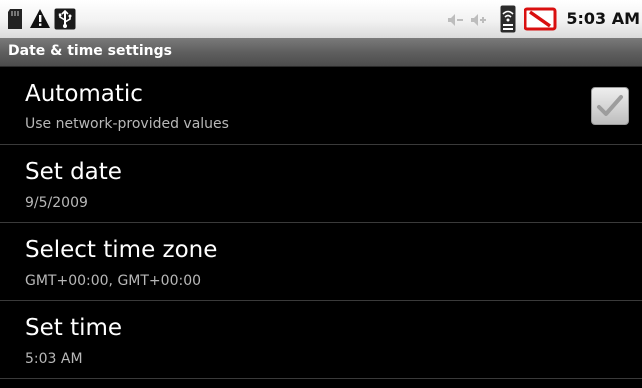 The image size is (642, 388). What do you see at coordinates (456, 21) in the screenshot?
I see `volume-down-icon` at bounding box center [456, 21].